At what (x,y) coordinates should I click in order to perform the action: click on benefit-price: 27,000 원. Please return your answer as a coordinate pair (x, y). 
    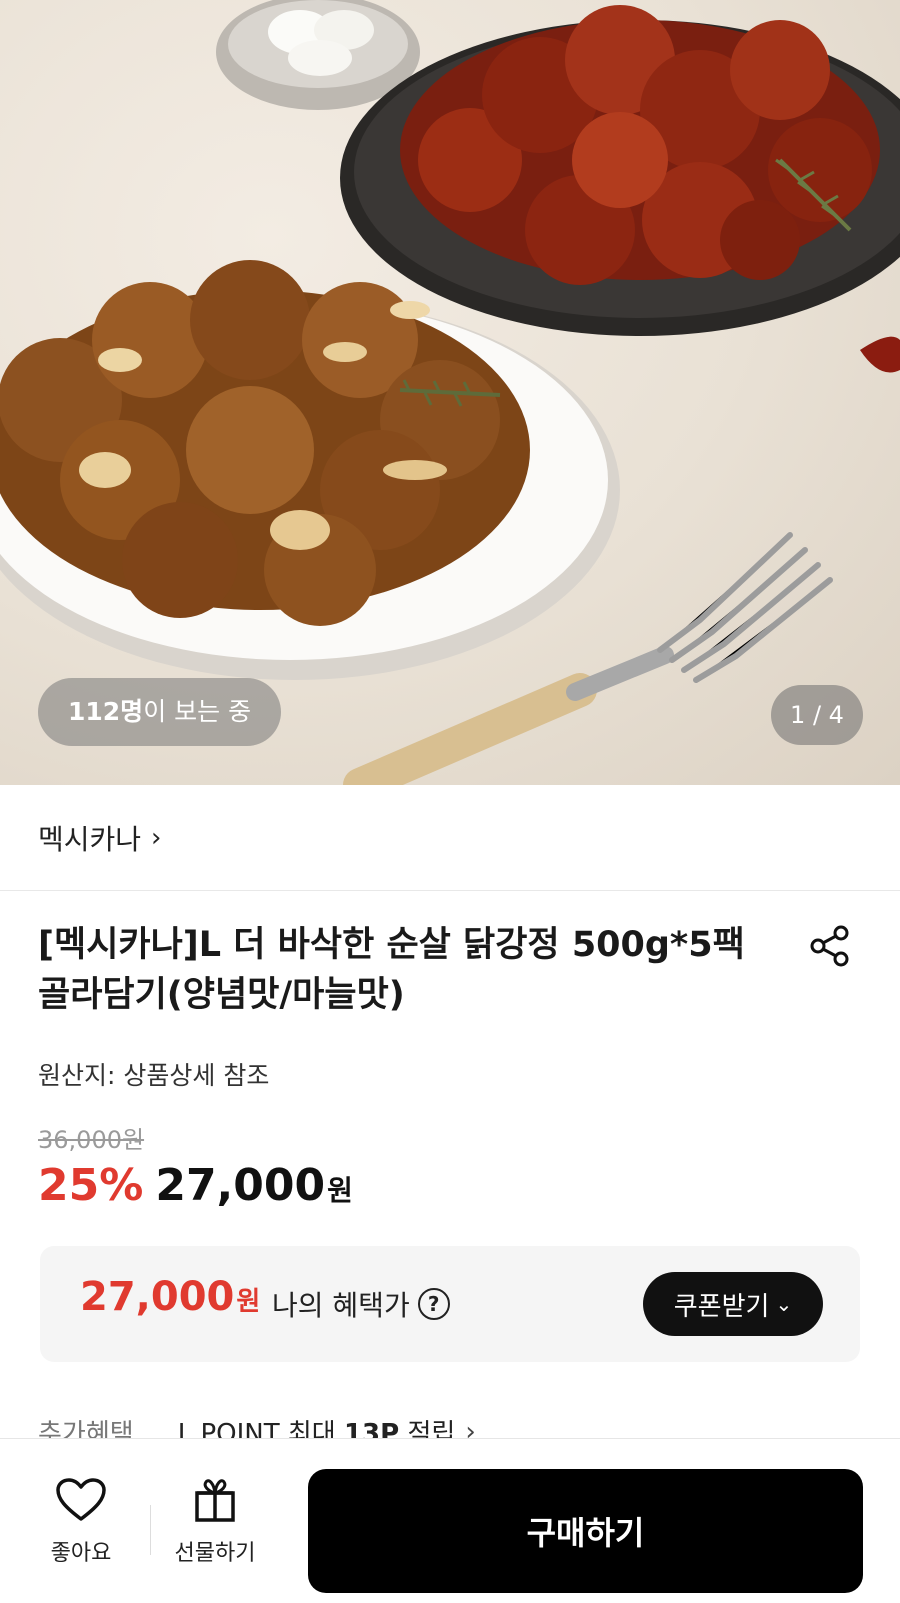
    Looking at the image, I should click on (170, 1297).